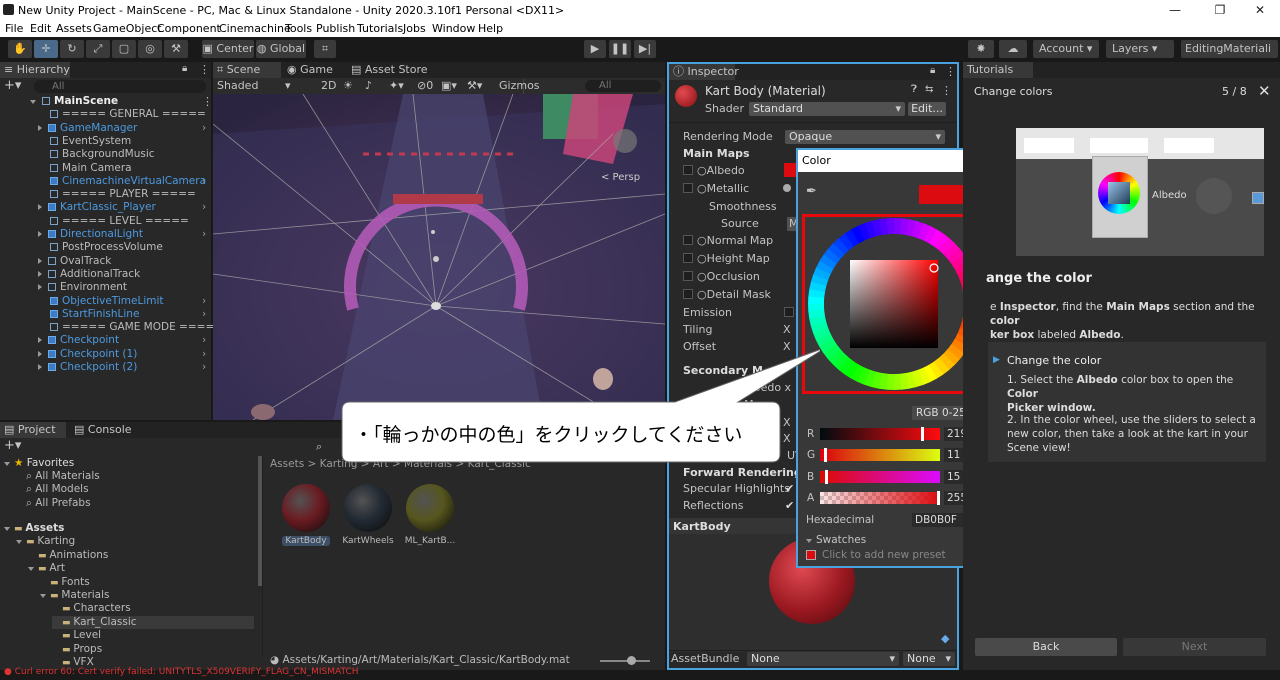 The width and height of the screenshot is (1280, 680). Describe the element at coordinates (929, 659) in the screenshot. I see `assetbundle-variant-dropdown: None` at that location.